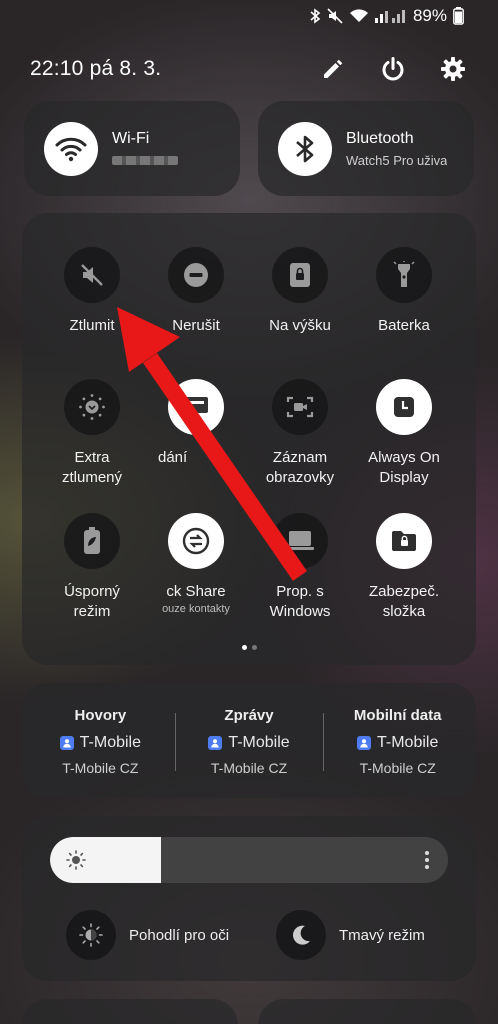 Image resolution: width=498 pixels, height=1024 pixels. I want to click on toggle-label: Pohodlí pro oči, so click(179, 935).